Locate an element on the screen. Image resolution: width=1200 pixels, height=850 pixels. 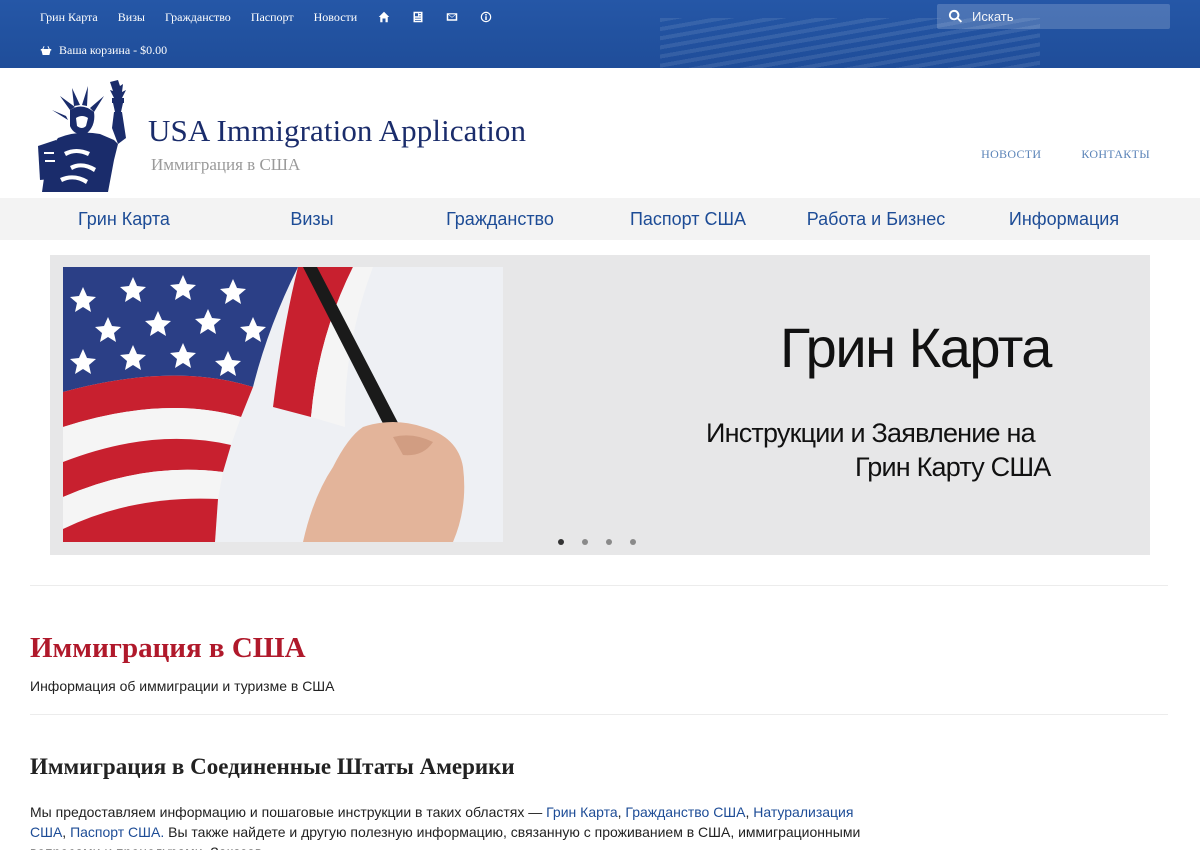
header-link-contacts: КОНТАКТЫ is located at coordinates (1115, 154).